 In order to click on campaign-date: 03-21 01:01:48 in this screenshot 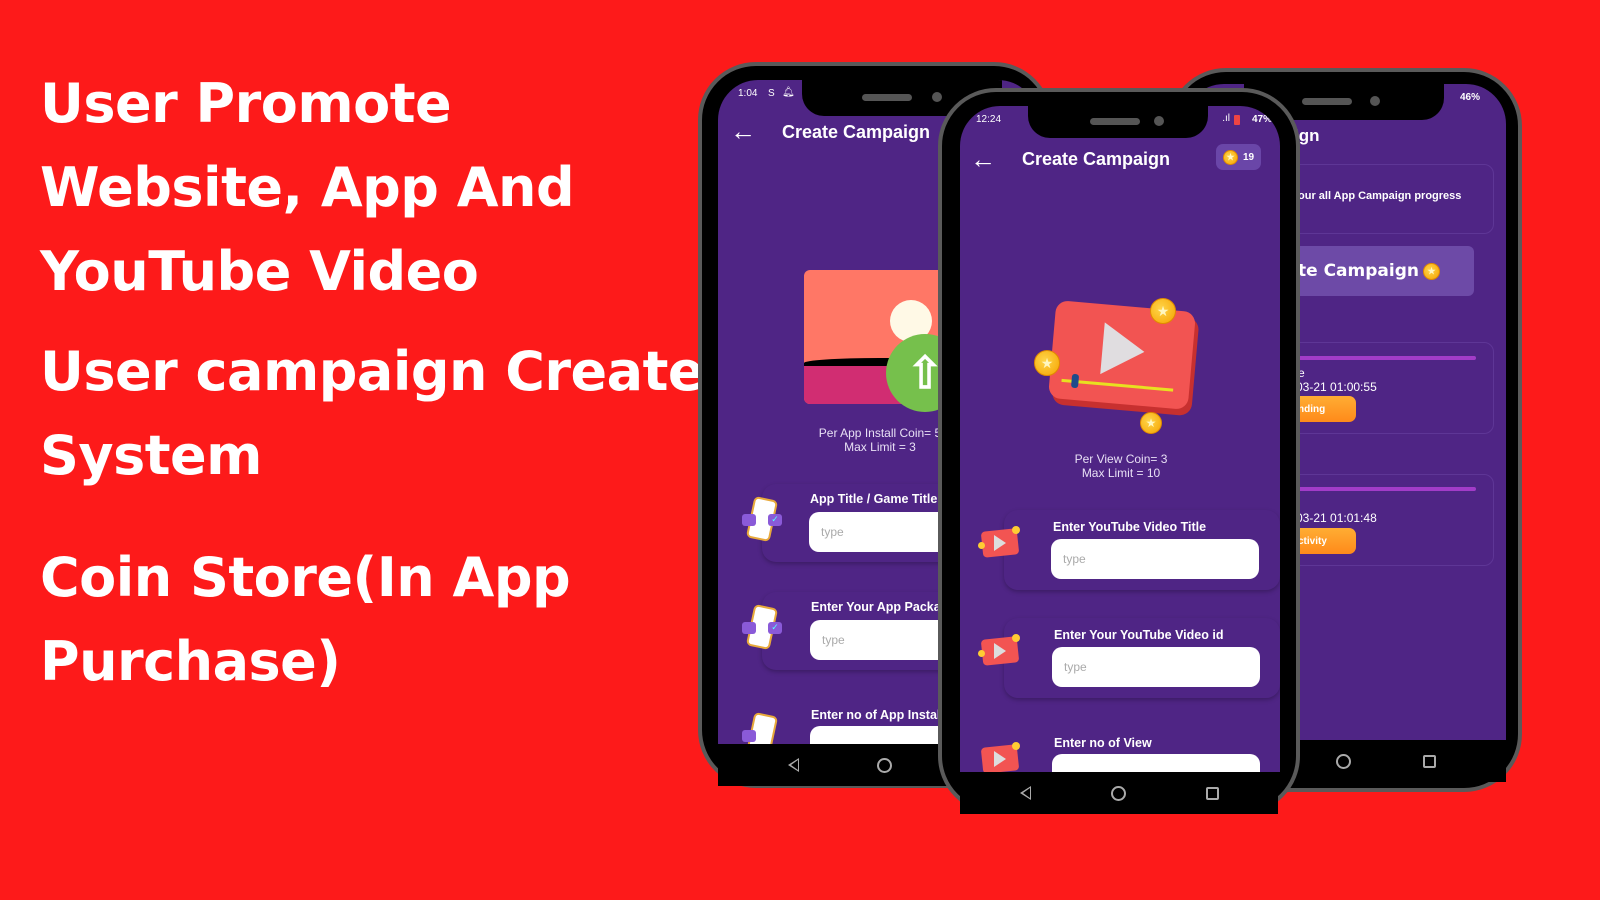, I will do `click(1336, 518)`.